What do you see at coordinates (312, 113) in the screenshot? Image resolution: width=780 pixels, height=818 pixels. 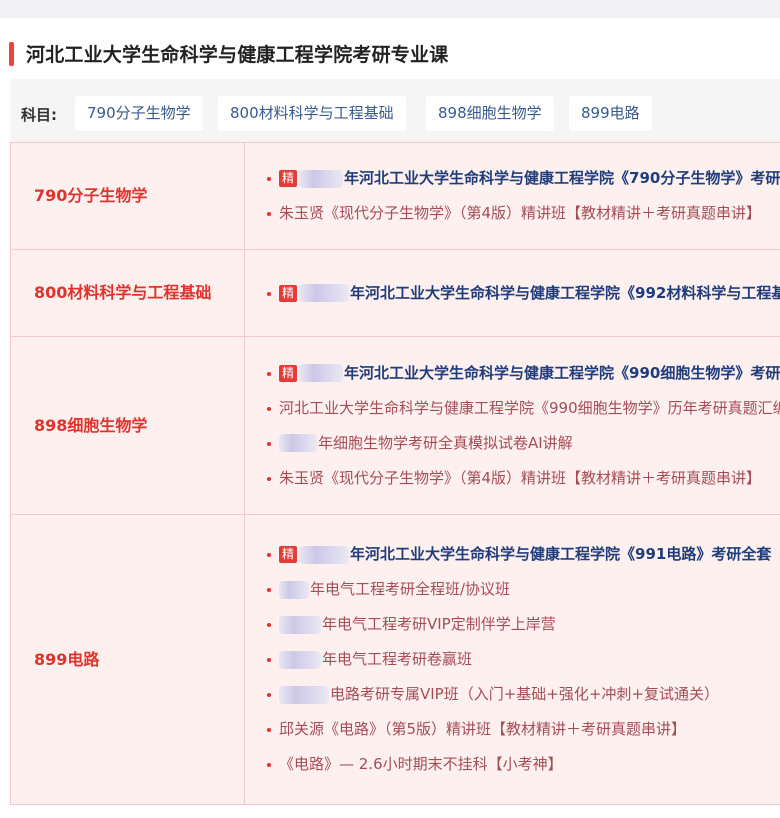 I see `subject-chip-800: 800材料科学与工程基础` at bounding box center [312, 113].